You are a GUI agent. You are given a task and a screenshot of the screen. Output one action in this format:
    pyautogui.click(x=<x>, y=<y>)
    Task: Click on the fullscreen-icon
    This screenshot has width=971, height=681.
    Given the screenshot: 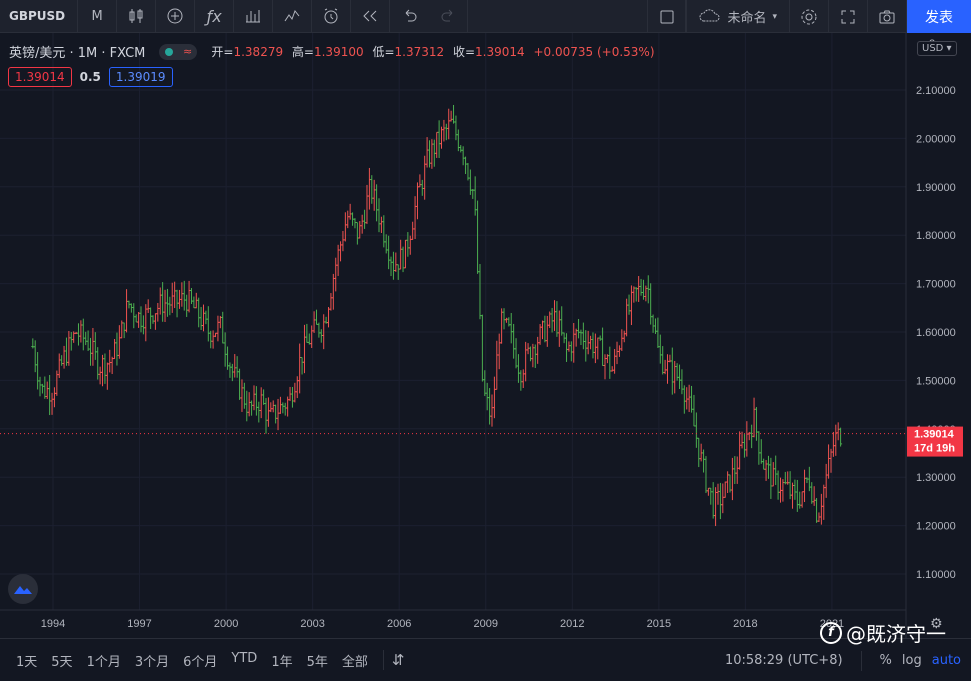 What is the action you would take?
    pyautogui.click(x=848, y=16)
    